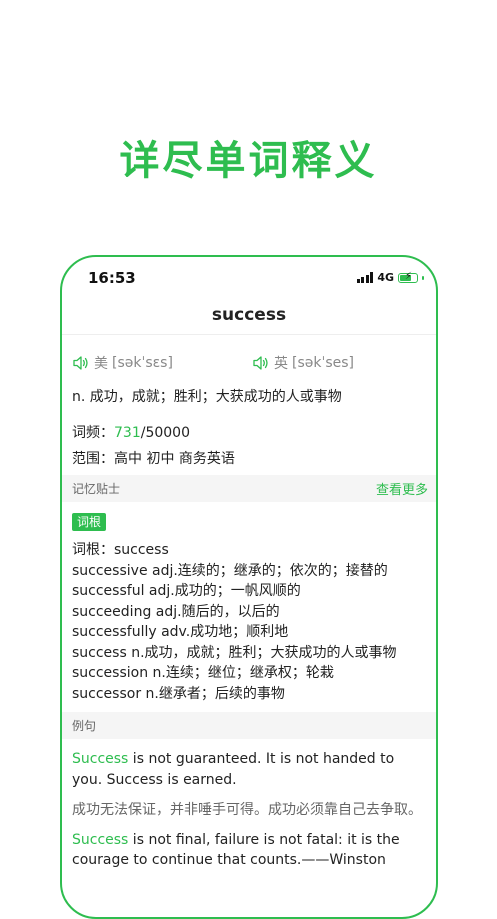  I want to click on root-line: successful adj.成功的；一帆风顺的, so click(186, 591).